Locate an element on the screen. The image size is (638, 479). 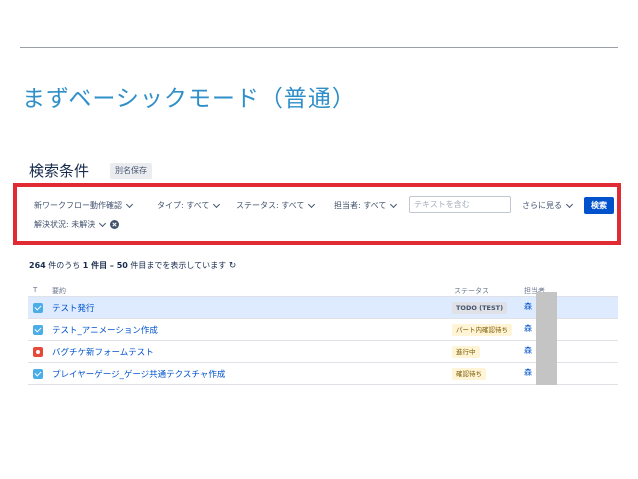
issue-summary: テスト_アニメーション作成 is located at coordinates (105, 330).